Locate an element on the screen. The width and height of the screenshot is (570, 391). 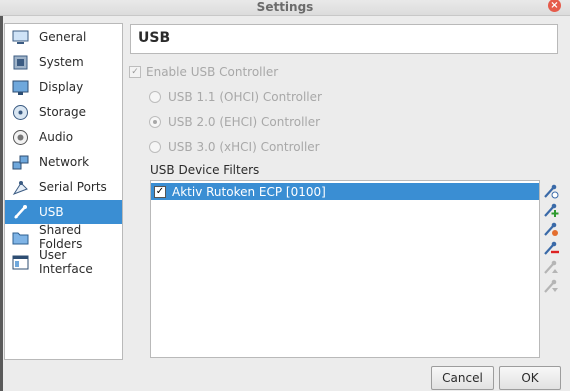
radio-selected-icon is located at coordinates (155, 122).